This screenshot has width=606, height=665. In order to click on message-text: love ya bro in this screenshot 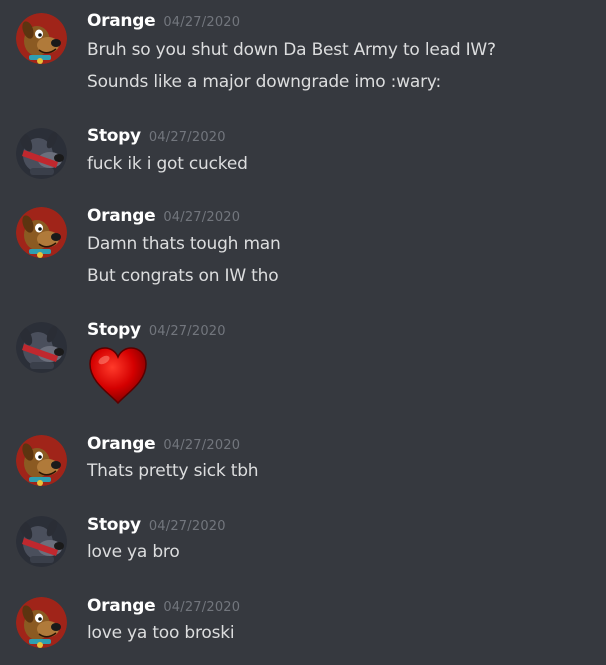, I will do `click(133, 552)`.